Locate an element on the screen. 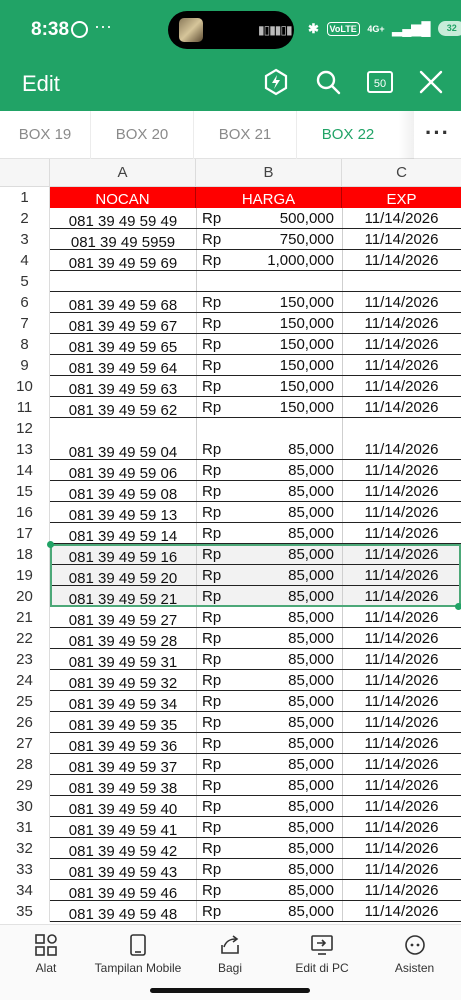 The image size is (461, 1000). row-header: 24 is located at coordinates (25, 680).